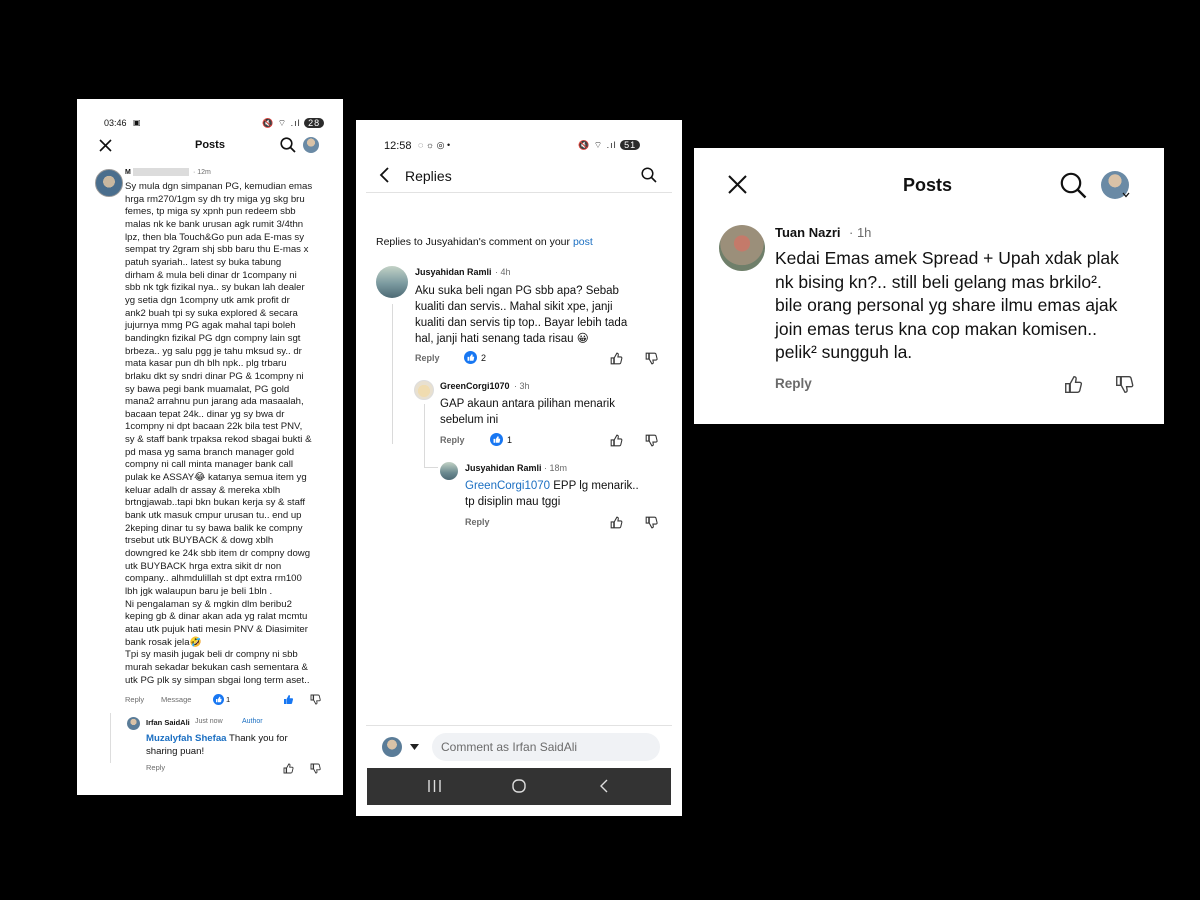 This screenshot has height=900, width=1200. What do you see at coordinates (428, 176) in the screenshot?
I see `page-title: Replies` at bounding box center [428, 176].